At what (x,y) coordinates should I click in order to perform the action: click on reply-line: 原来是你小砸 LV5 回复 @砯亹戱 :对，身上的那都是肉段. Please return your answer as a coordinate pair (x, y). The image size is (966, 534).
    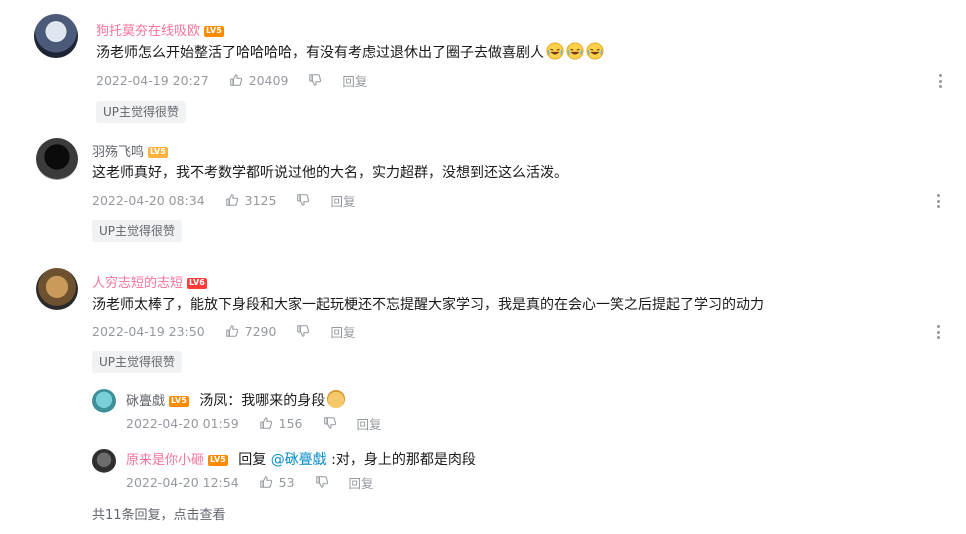
    Looking at the image, I should click on (301, 460).